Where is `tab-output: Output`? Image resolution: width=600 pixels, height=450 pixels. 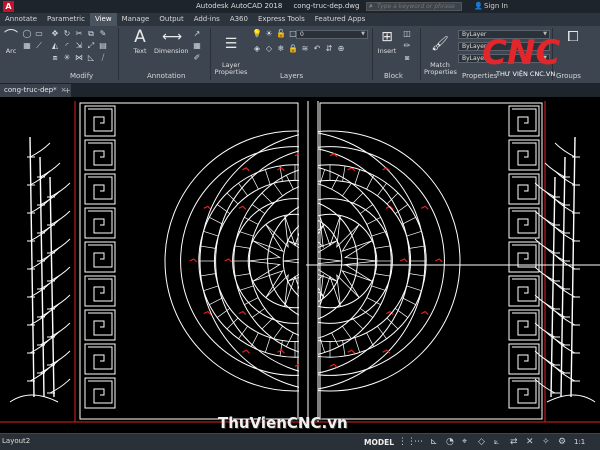
tab-output: Output is located at coordinates (171, 19).